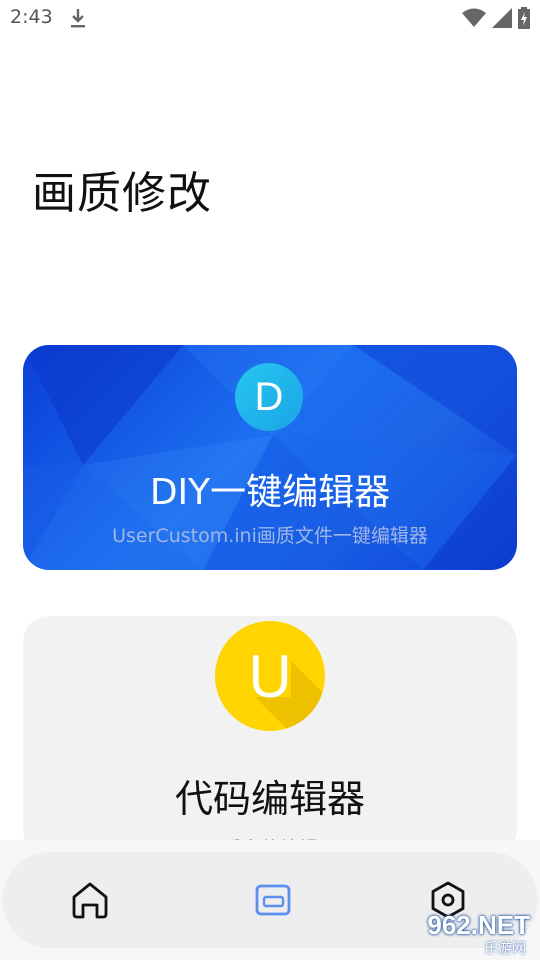  I want to click on home-icon, so click(90, 900).